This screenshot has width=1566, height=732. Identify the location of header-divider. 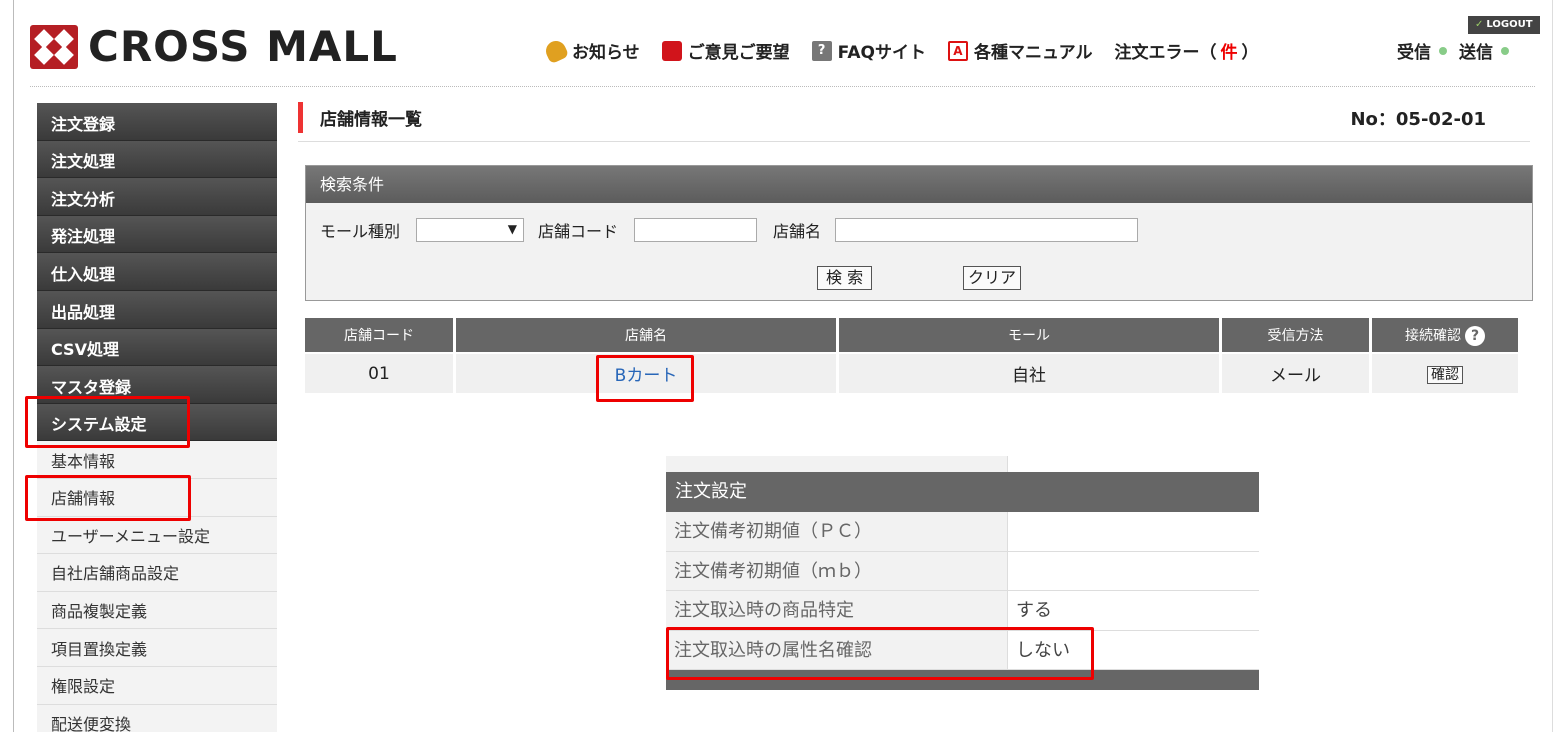
(782, 86).